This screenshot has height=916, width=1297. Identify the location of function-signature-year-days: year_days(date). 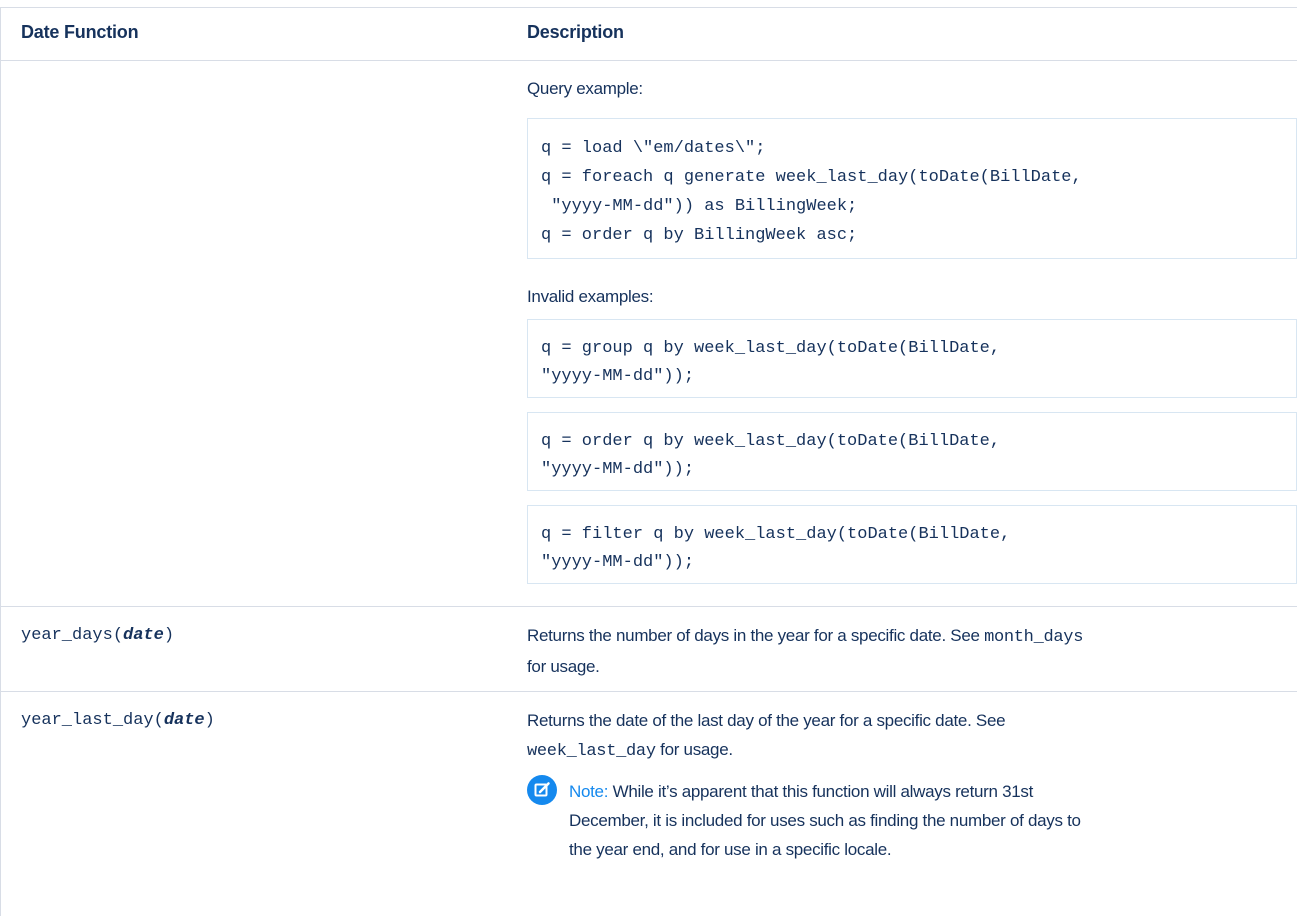
(97, 635).